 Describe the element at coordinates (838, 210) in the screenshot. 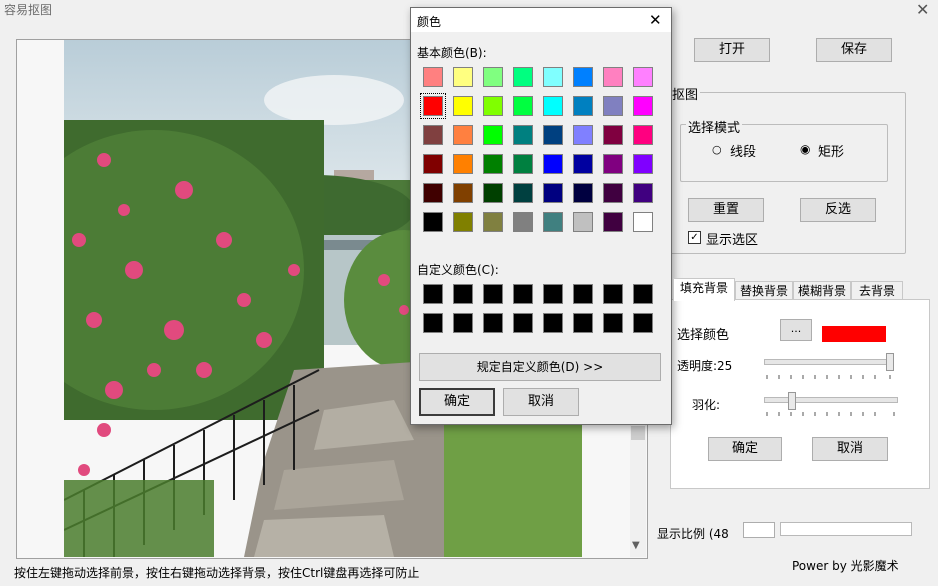

I see `invert-button: 反选` at that location.